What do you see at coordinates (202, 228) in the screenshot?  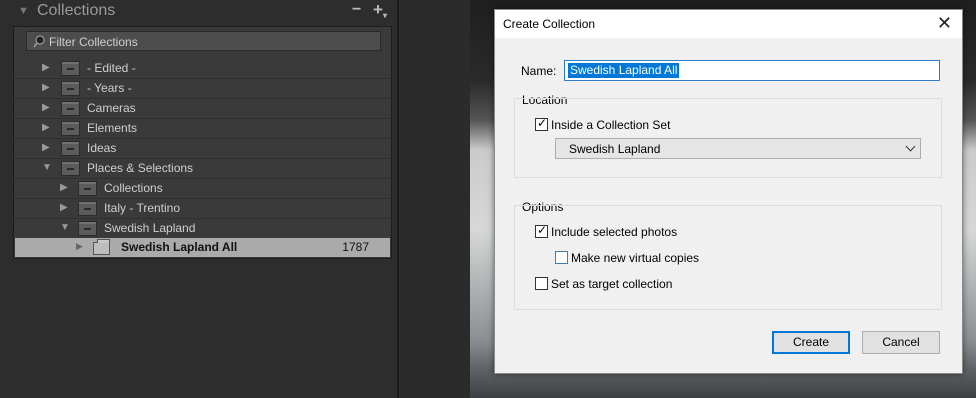 I see `collection-set-row: ▼ Swedish Lapland` at bounding box center [202, 228].